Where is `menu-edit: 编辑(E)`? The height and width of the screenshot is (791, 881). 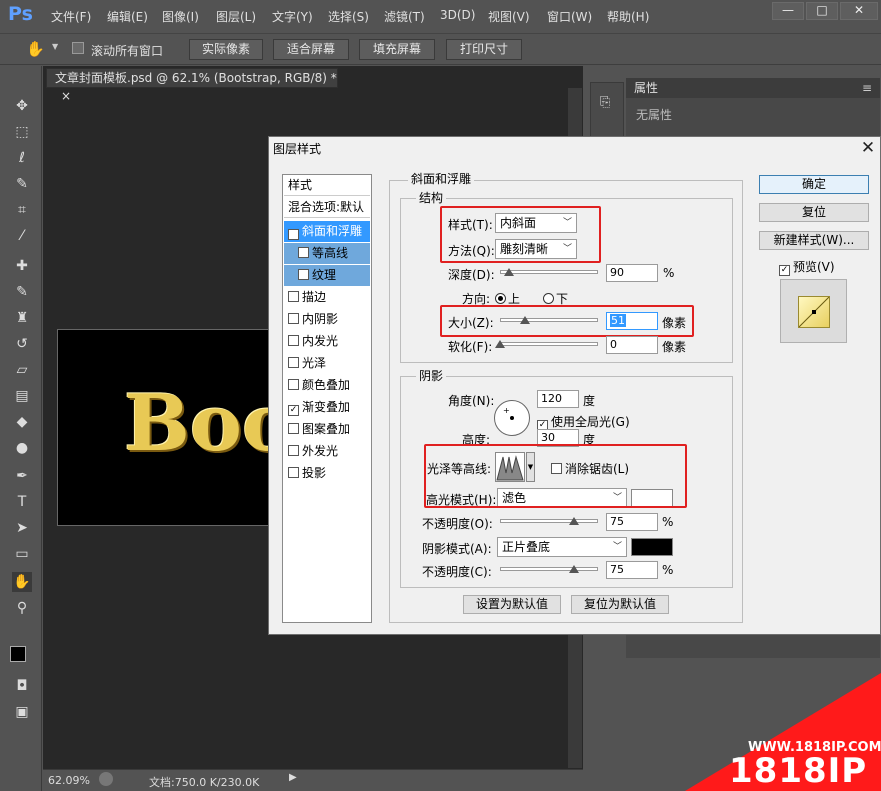 menu-edit: 编辑(E) is located at coordinates (127, 16).